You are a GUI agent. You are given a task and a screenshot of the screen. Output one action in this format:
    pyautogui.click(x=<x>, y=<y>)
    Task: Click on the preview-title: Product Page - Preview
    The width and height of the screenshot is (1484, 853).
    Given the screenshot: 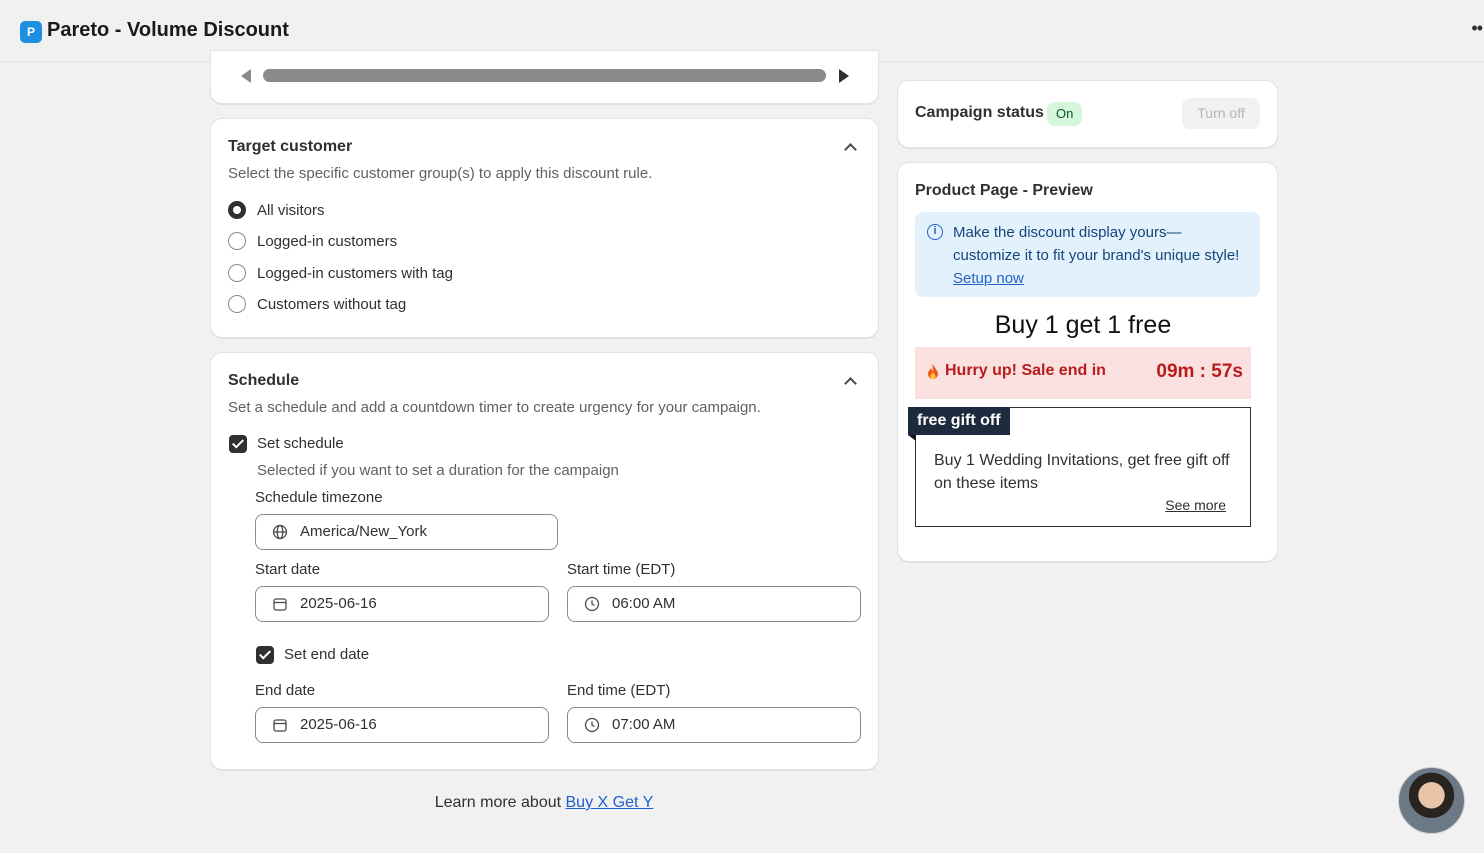 What is the action you would take?
    pyautogui.click(x=1004, y=190)
    